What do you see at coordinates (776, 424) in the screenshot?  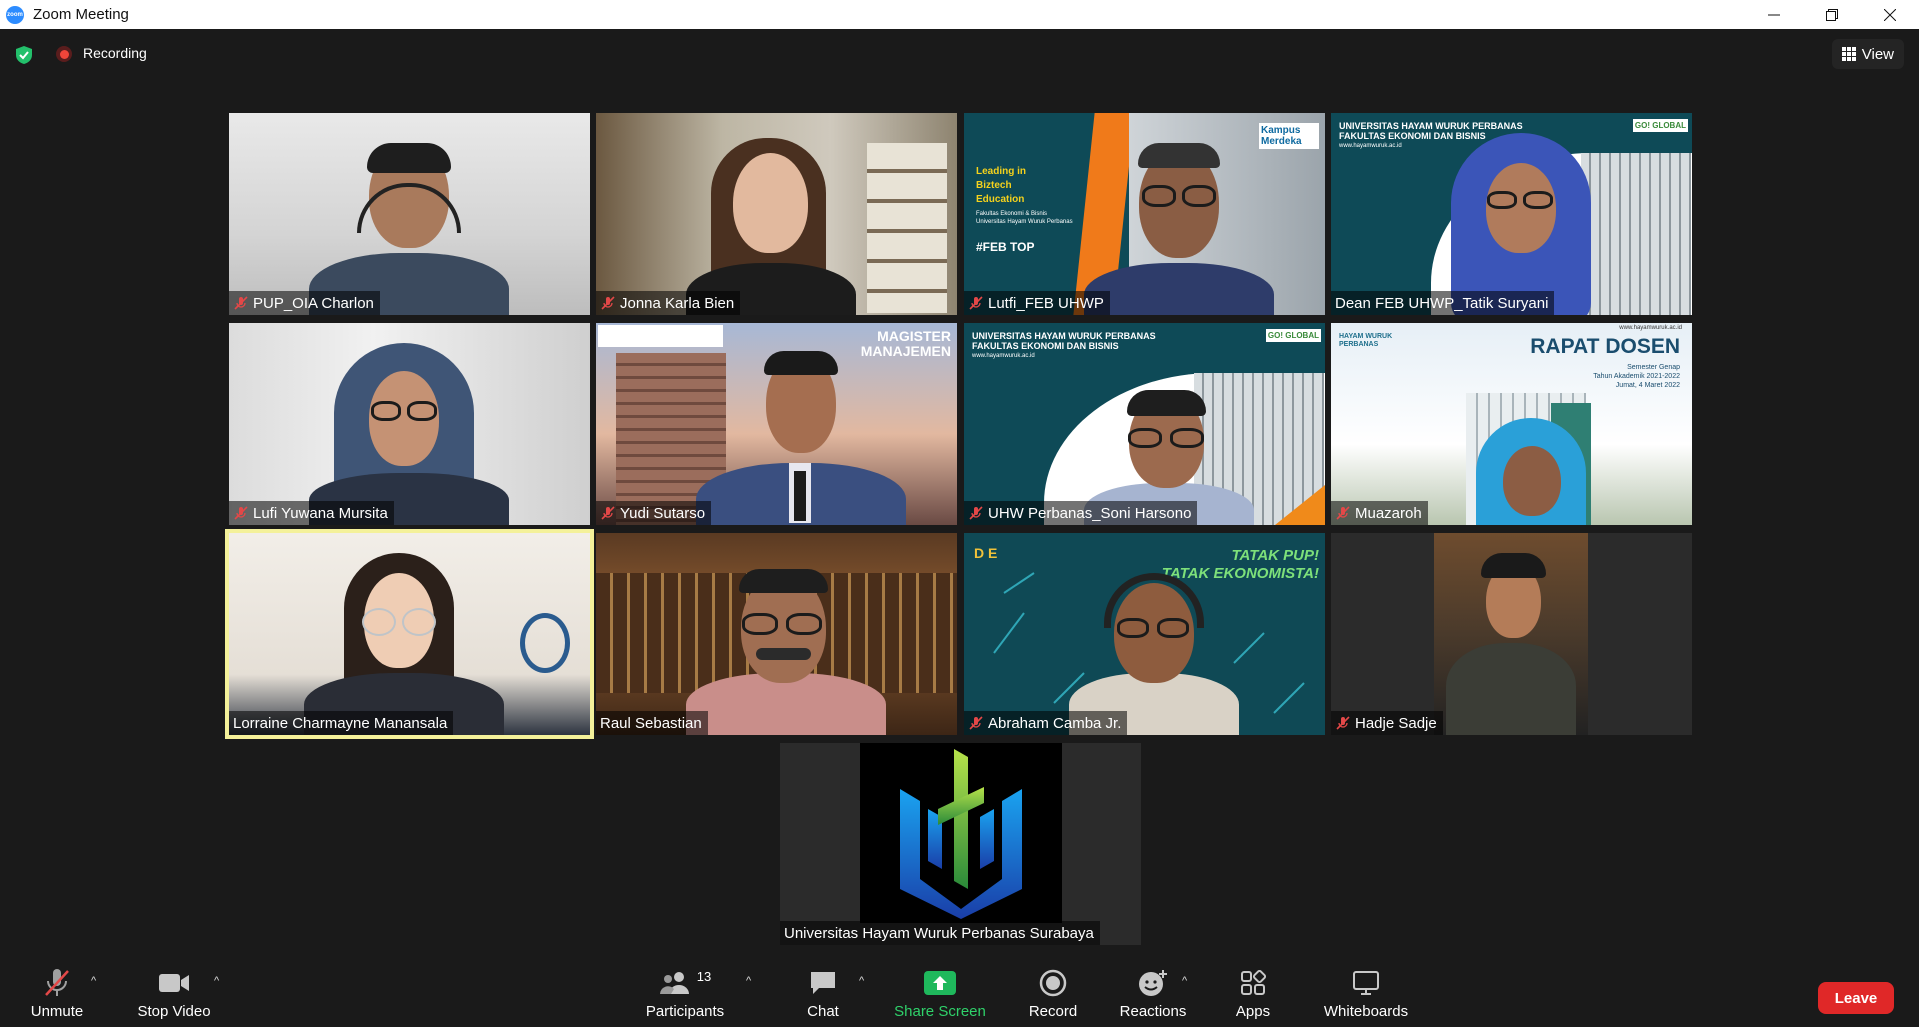 I see `participant-tile: MAGISTER MANAJEMEN Yudi Sutarso` at bounding box center [776, 424].